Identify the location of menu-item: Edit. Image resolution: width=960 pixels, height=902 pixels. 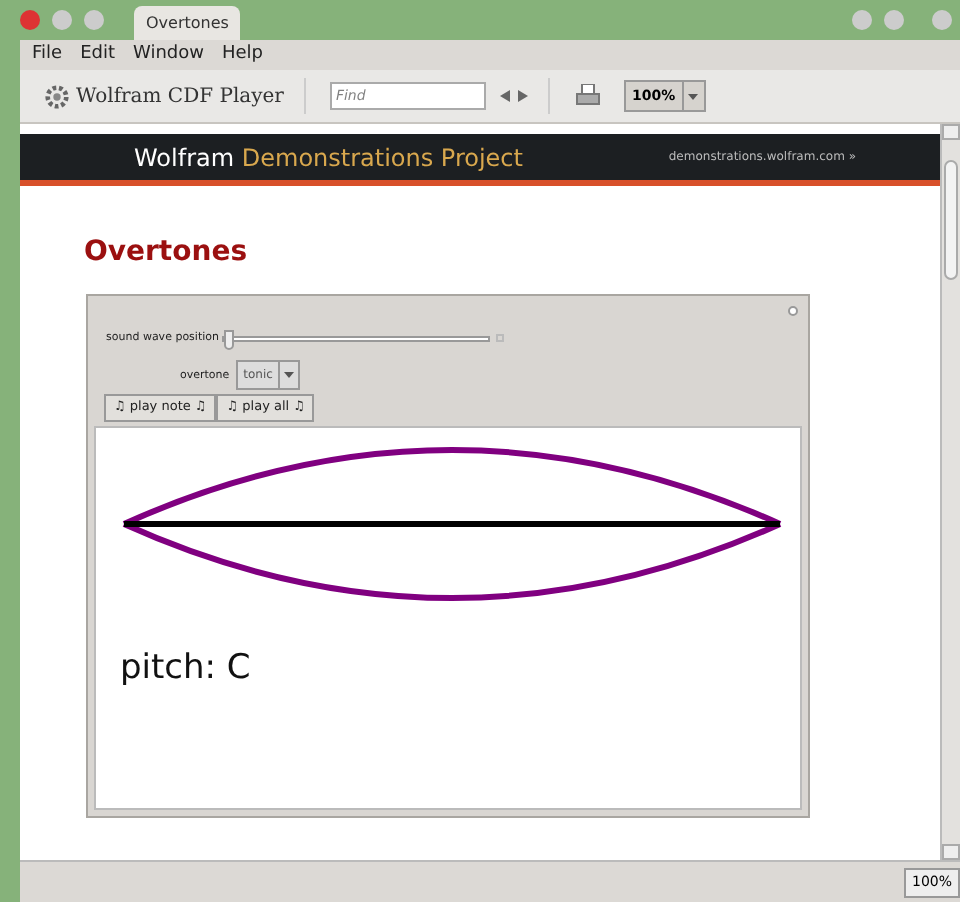
(97, 55).